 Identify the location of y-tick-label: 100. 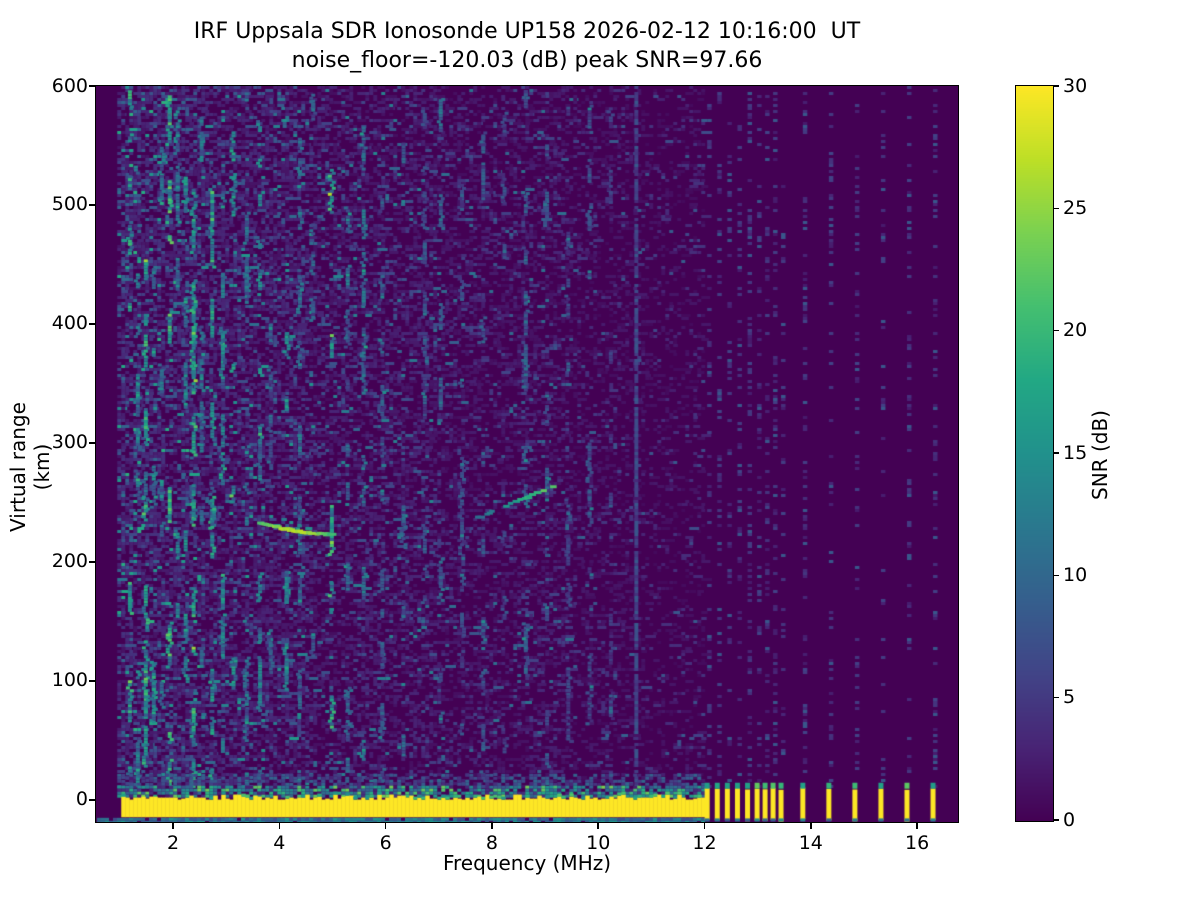
(69, 680).